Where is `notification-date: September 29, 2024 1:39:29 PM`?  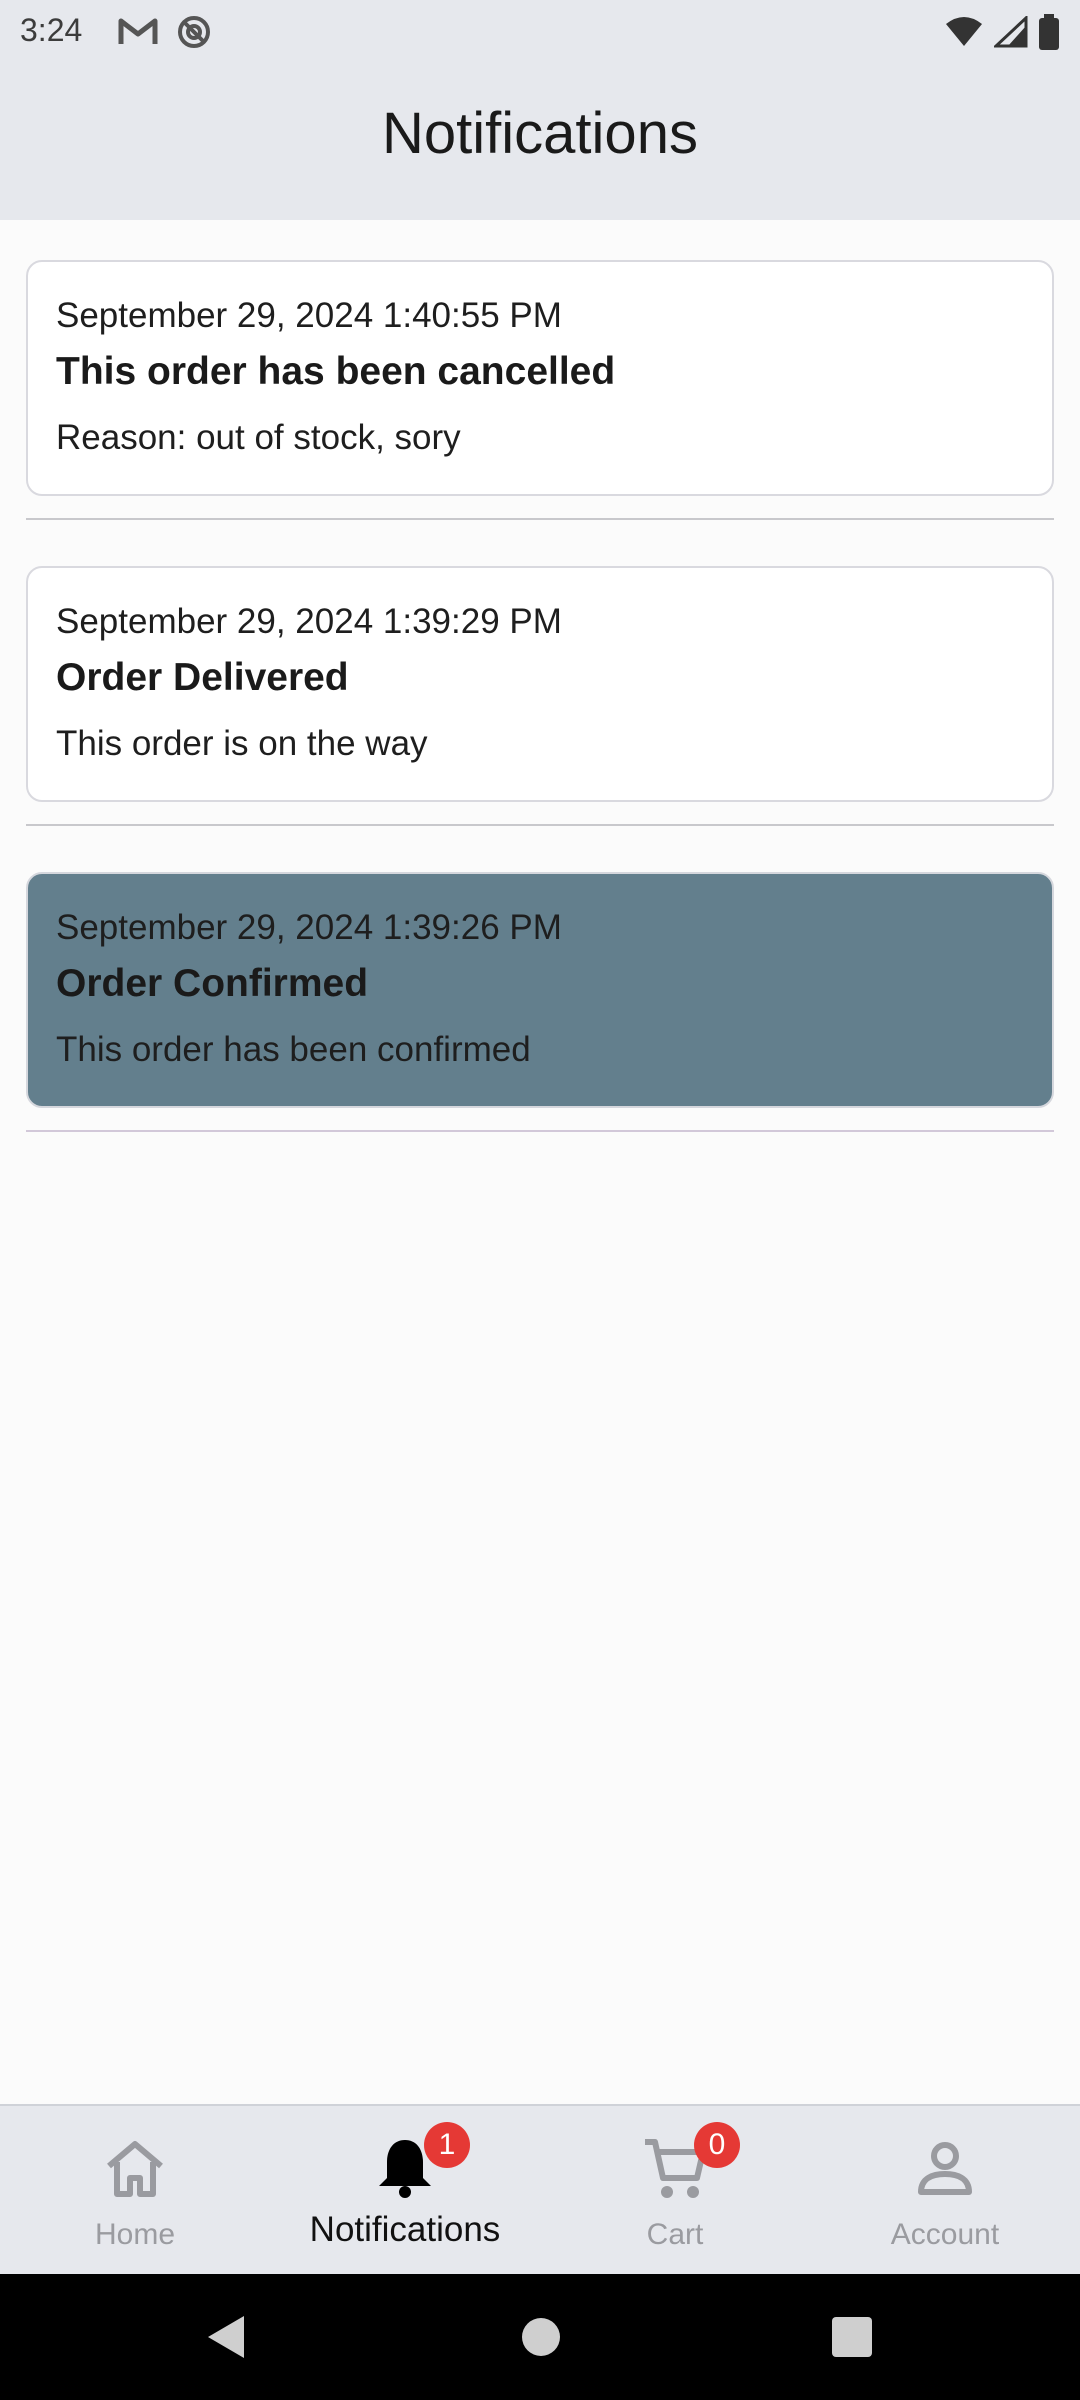 notification-date: September 29, 2024 1:39:29 PM is located at coordinates (309, 621).